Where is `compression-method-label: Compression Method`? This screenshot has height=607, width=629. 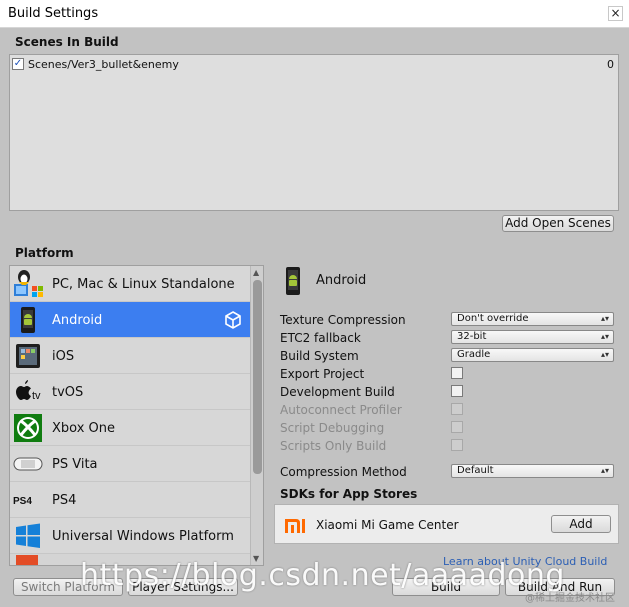
compression-method-label: Compression Method is located at coordinates (343, 472).